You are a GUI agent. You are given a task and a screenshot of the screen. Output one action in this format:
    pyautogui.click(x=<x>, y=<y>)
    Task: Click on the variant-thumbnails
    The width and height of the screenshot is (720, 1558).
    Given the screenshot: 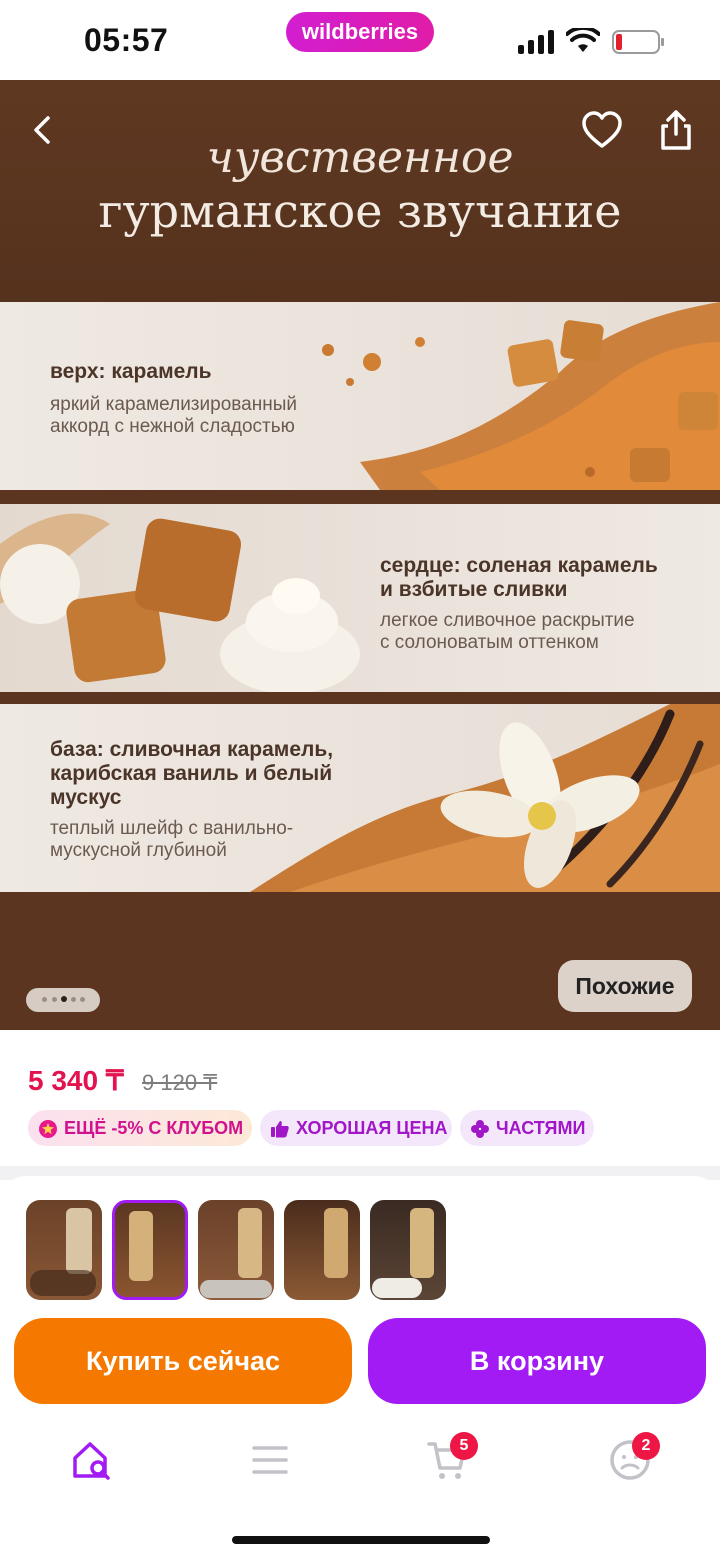 What is the action you would take?
    pyautogui.click(x=360, y=1246)
    